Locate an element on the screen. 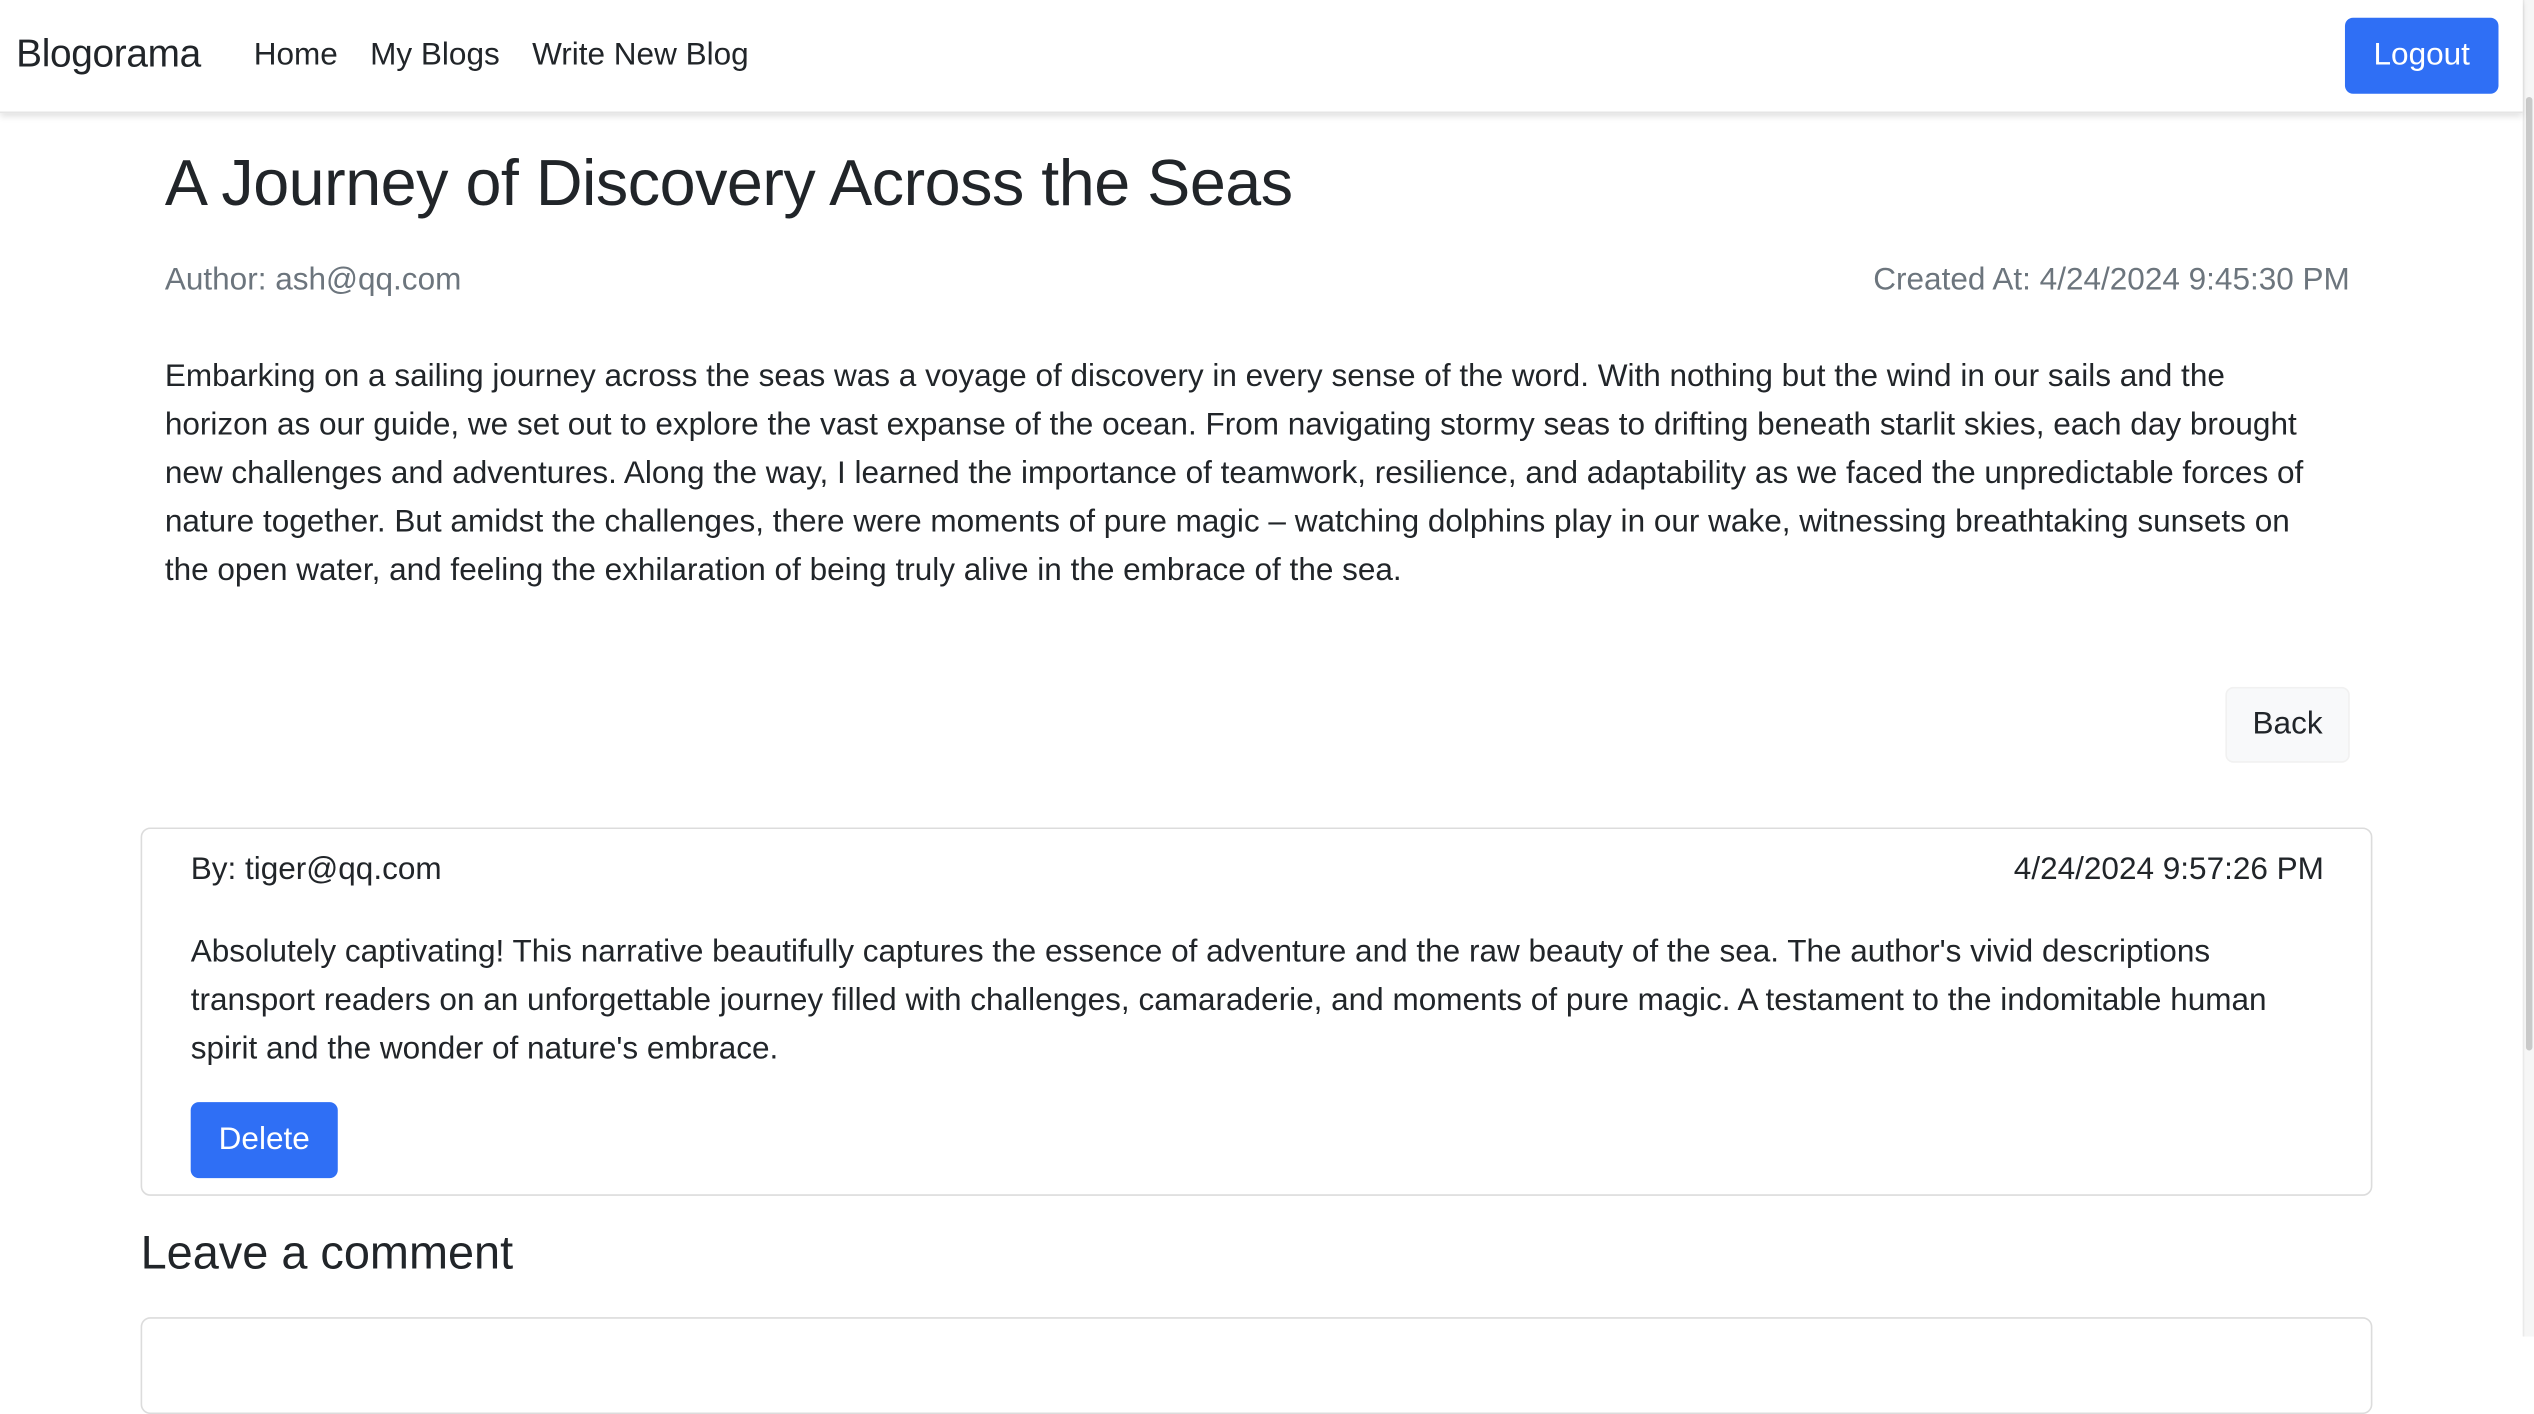 The height and width of the screenshot is (1414, 2534). nav-link-home: Home is located at coordinates (296, 55).